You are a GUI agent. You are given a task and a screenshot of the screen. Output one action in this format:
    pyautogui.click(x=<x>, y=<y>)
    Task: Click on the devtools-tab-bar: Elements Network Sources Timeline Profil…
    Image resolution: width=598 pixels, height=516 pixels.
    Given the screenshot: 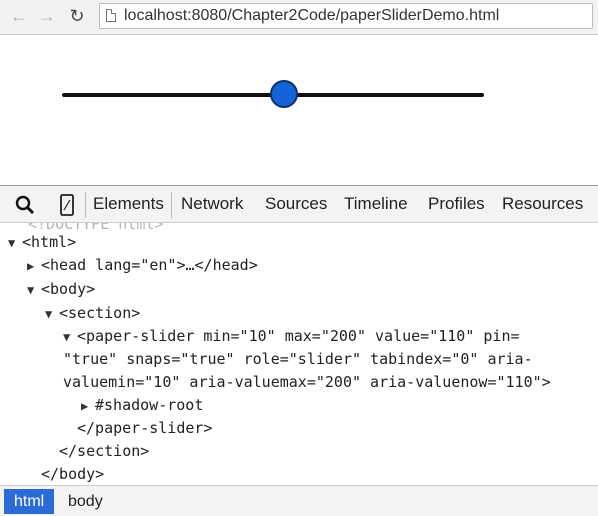 What is the action you would take?
    pyautogui.click(x=299, y=204)
    